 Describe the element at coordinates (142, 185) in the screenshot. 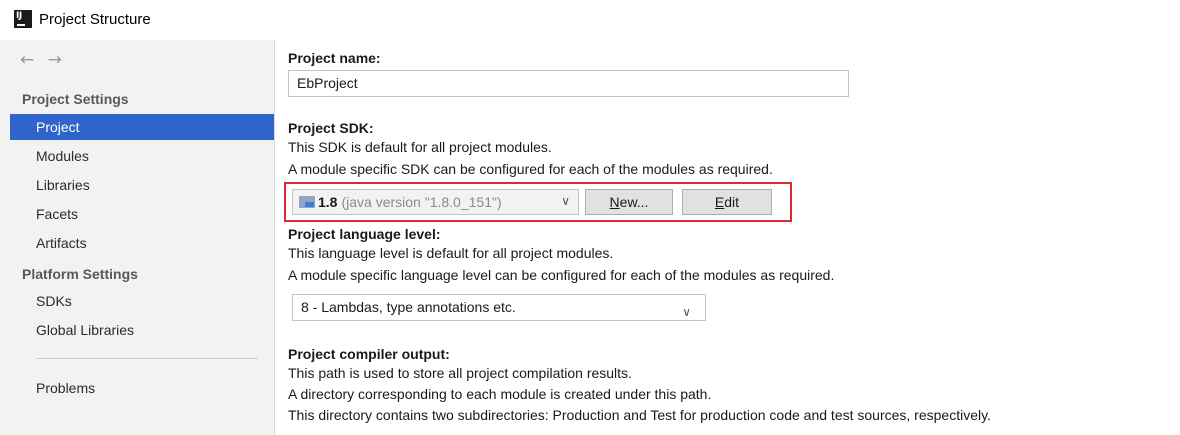

I see `sidebar-item-libraries: Libraries` at that location.